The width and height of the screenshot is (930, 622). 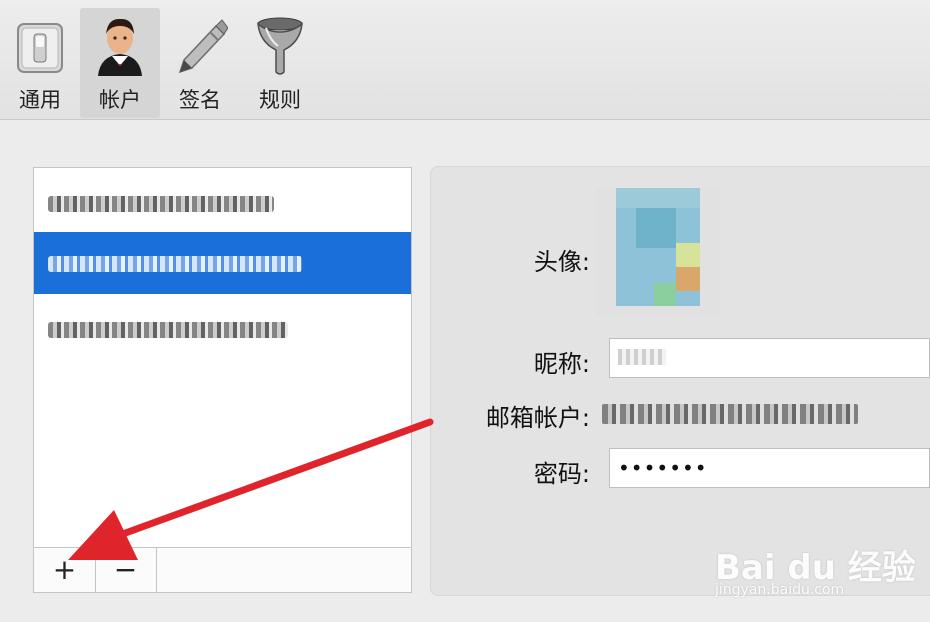 What do you see at coordinates (40, 100) in the screenshot?
I see `toolbar-tab-general-label: 通用` at bounding box center [40, 100].